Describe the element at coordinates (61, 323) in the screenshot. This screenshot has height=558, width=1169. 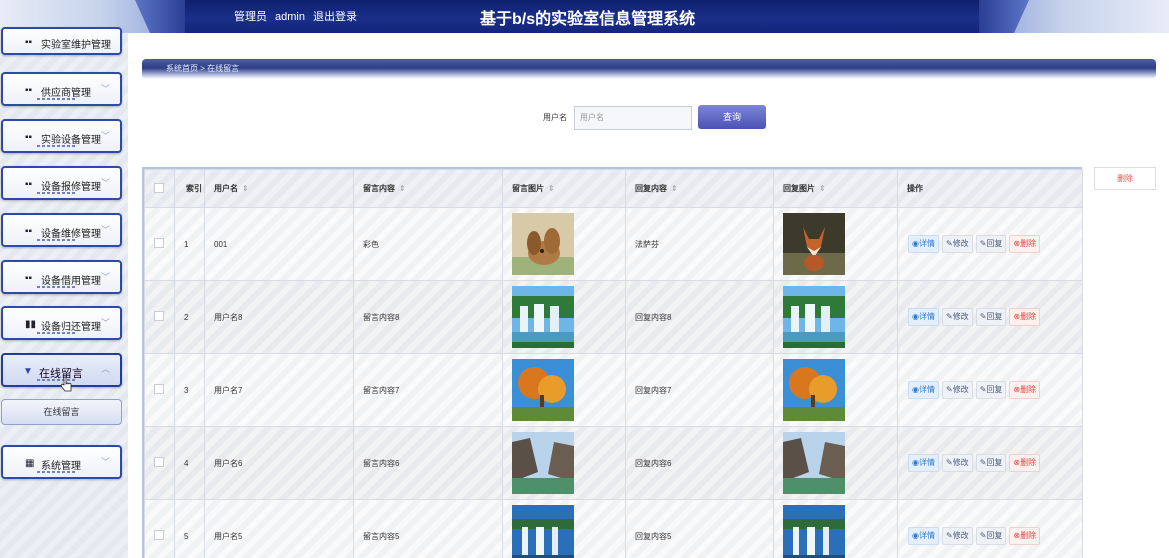
I see `sidebar-item-return: ▮▮ 设备归还管理 ﹀` at that location.